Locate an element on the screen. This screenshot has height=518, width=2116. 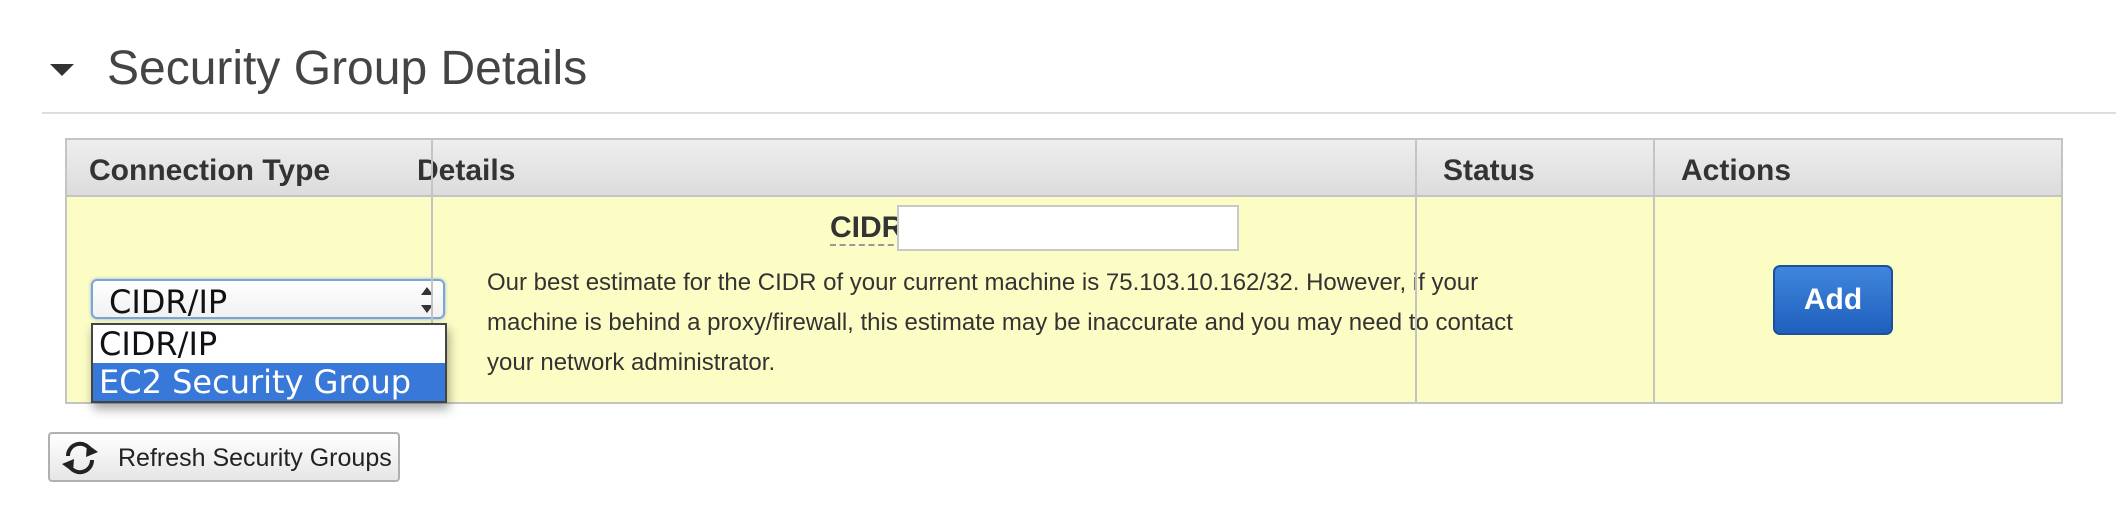
connection-type-dropdown: CIDR/IP EC2 Security Group is located at coordinates (269, 363).